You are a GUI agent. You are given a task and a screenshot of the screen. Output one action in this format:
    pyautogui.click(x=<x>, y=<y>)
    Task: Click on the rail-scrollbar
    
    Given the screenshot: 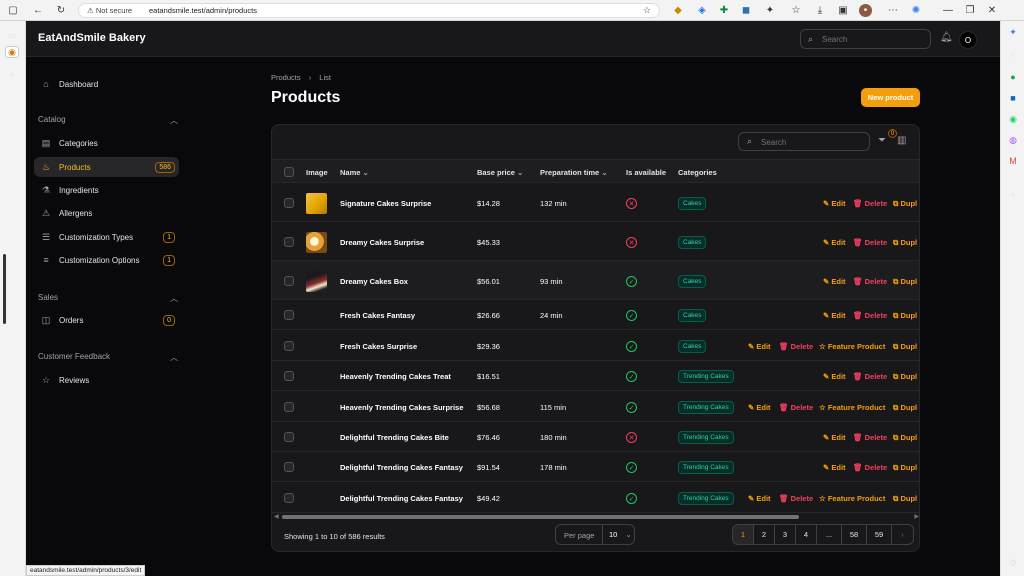 What is the action you would take?
    pyautogui.click(x=4, y=289)
    